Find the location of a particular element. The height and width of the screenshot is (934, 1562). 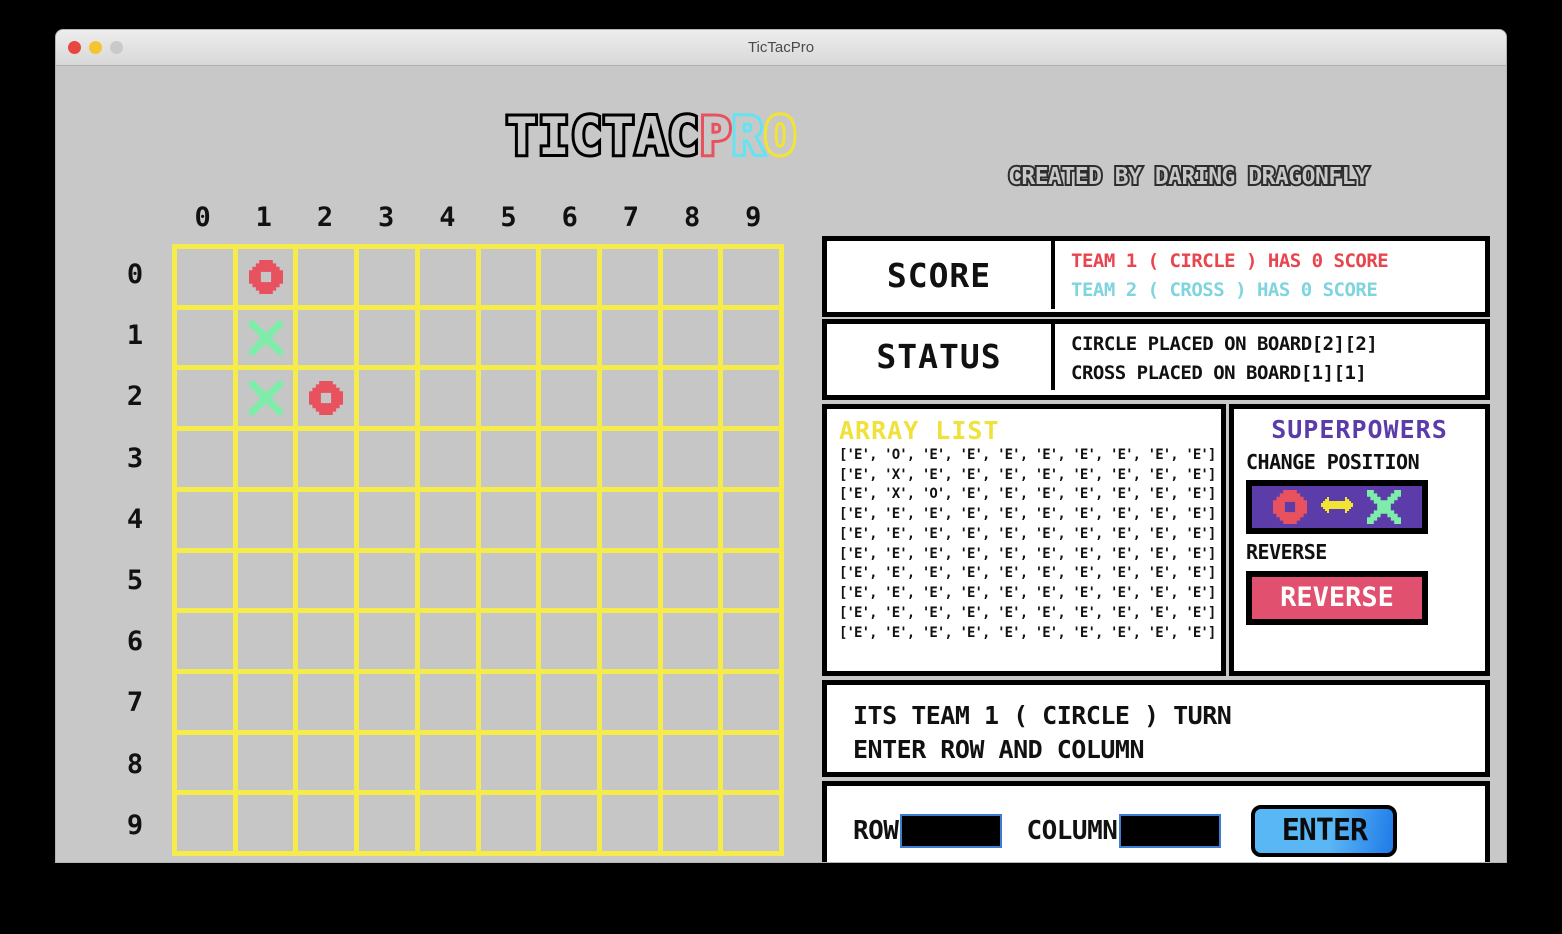

row-input is located at coordinates (951, 830).